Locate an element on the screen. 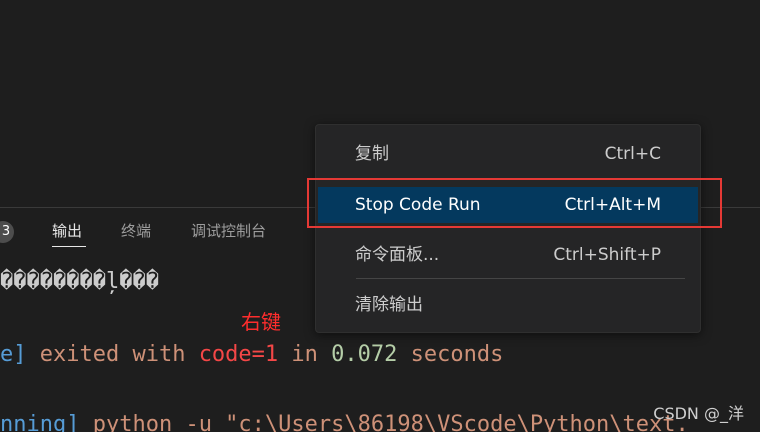 Image resolution: width=760 pixels, height=432 pixels. output-exit-seconds: seconds is located at coordinates (450, 354).